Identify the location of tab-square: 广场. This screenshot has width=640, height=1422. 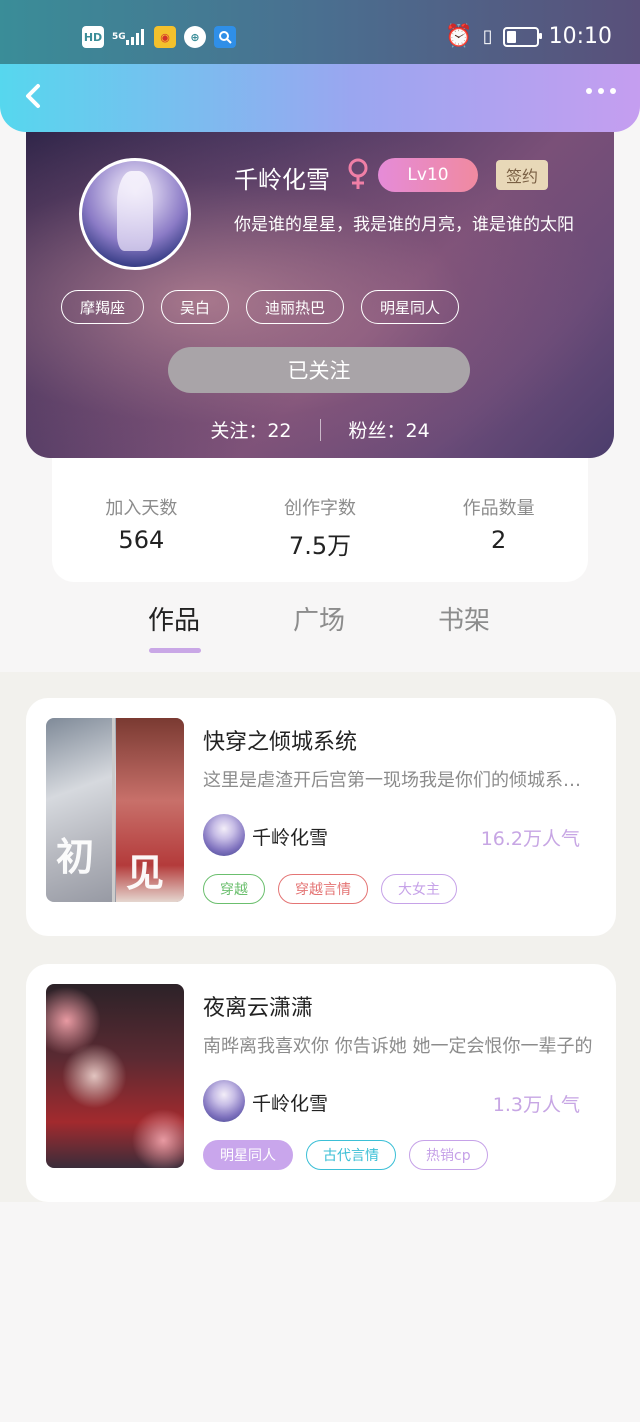
(319, 618).